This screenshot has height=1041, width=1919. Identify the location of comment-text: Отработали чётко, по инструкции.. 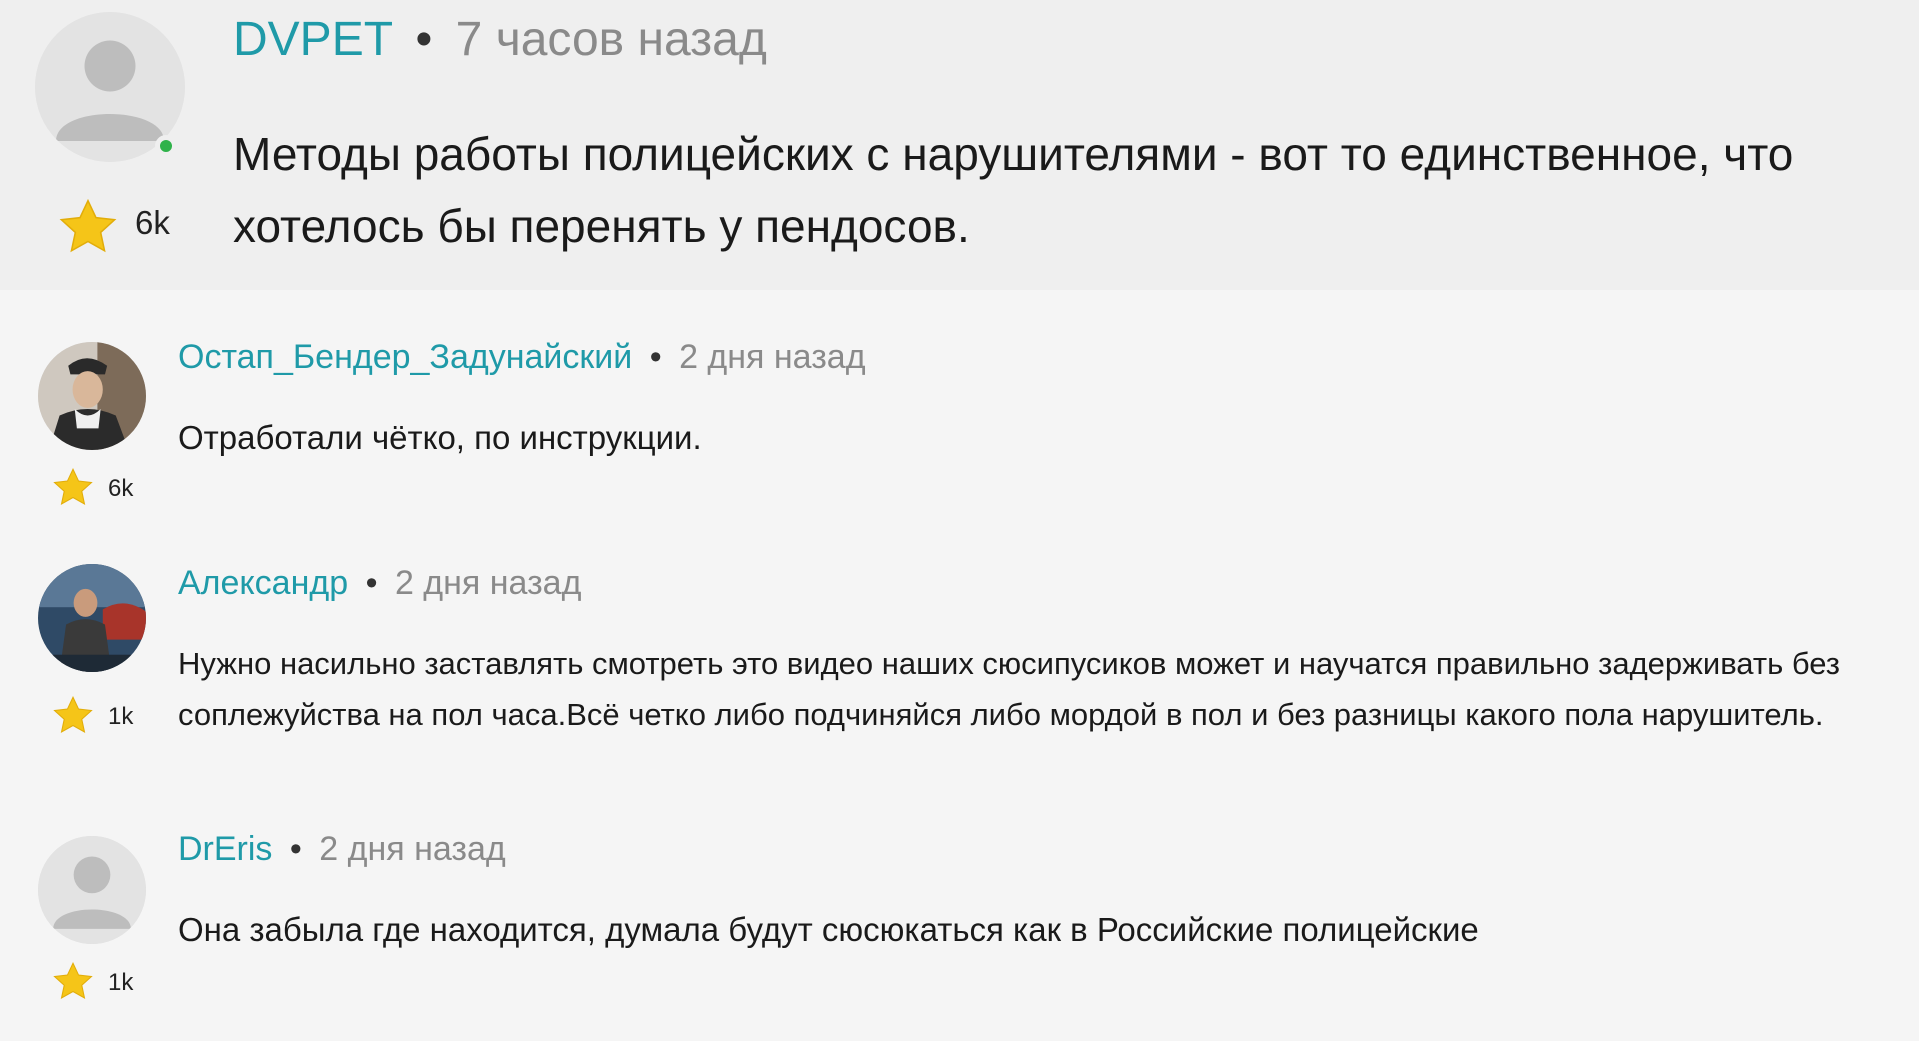
(440, 437).